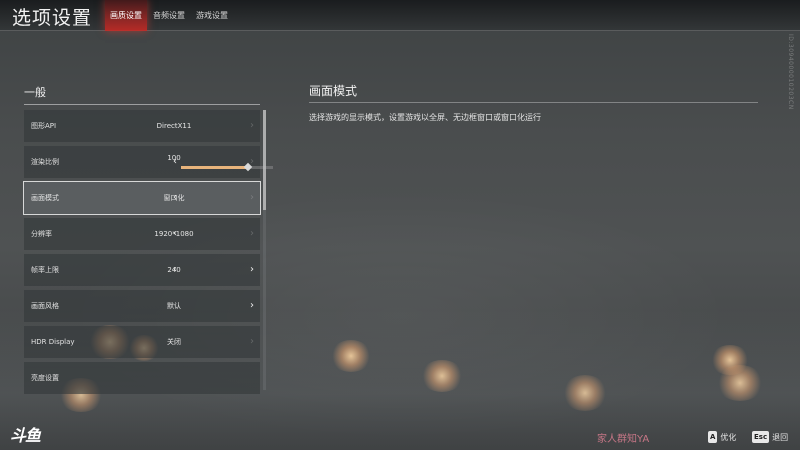 The height and width of the screenshot is (450, 800). I want to click on setting-label: 画面模式, so click(45, 198).